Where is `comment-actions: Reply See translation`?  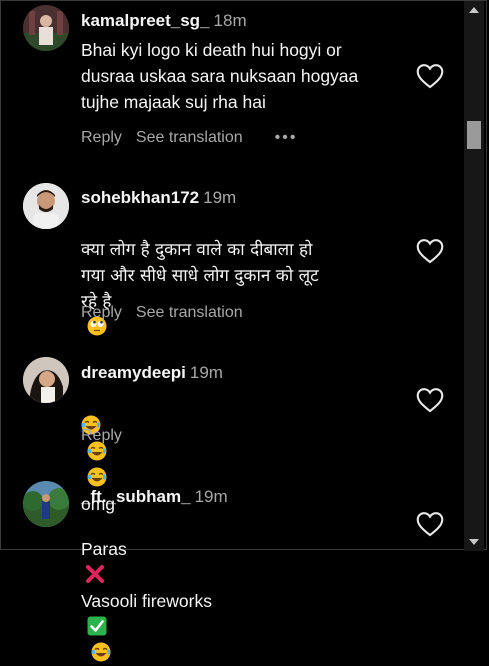
comment-actions: Reply See translation is located at coordinates (169, 313).